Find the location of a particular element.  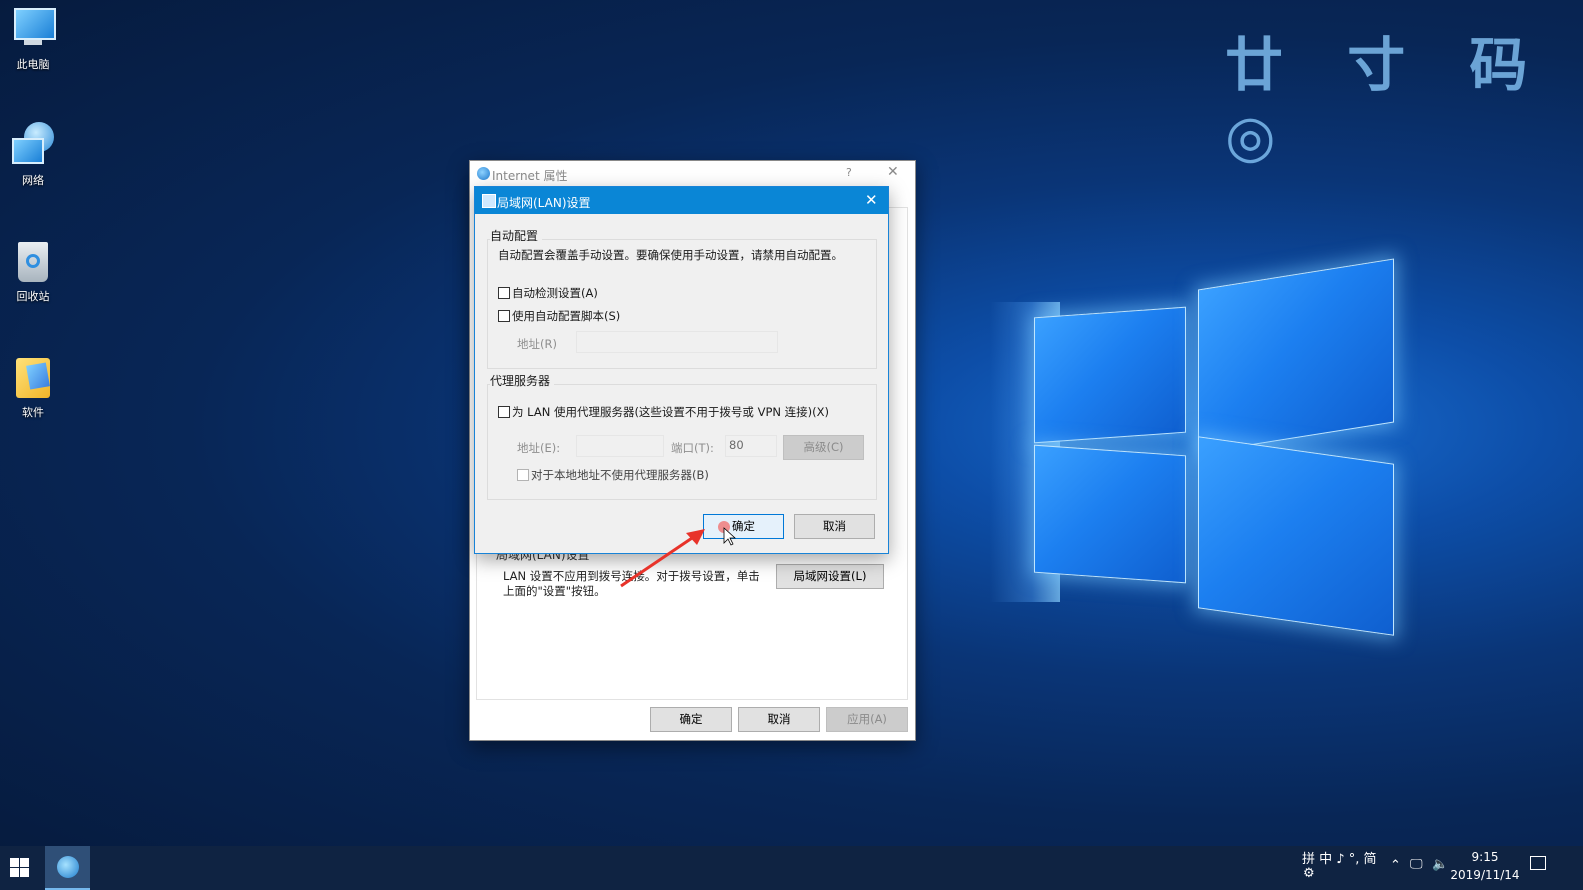

volume-icon: 🔈 is located at coordinates (1440, 864).